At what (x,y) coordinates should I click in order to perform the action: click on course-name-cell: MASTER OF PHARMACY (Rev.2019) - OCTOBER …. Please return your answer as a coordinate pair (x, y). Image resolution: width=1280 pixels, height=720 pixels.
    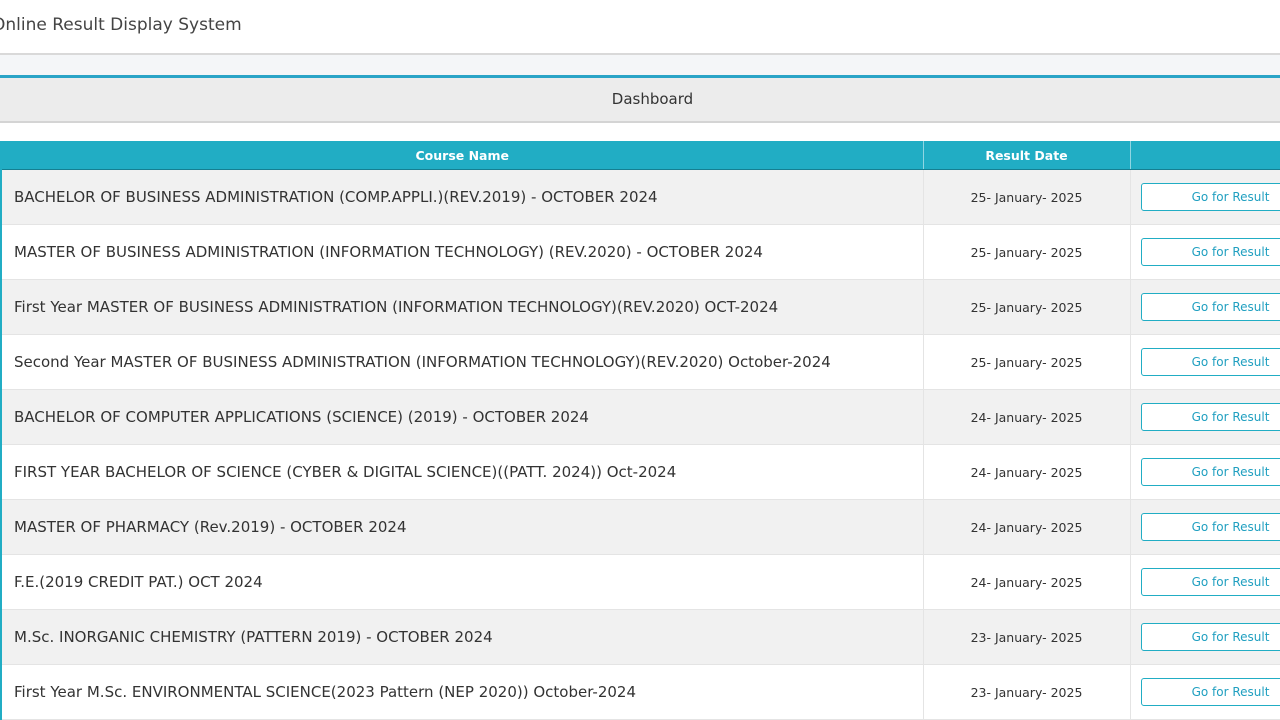
    Looking at the image, I should click on (462, 527).